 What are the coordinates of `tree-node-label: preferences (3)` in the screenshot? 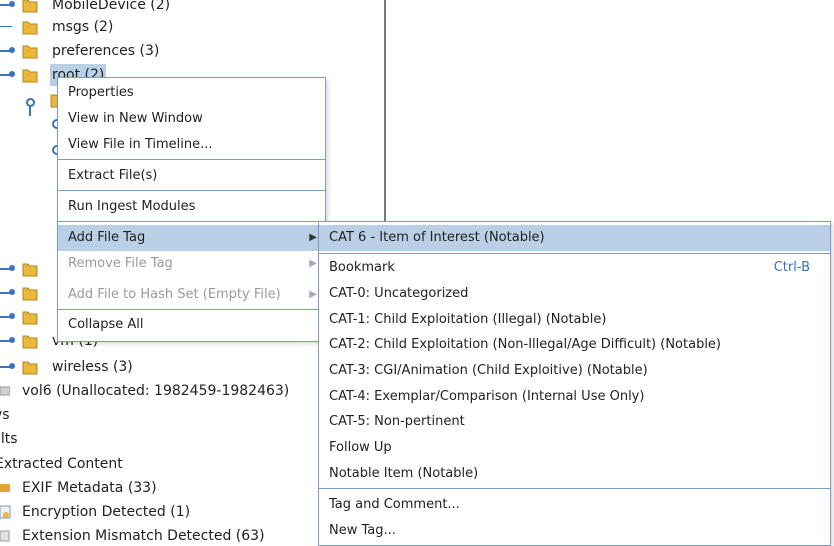 It's located at (106, 51).